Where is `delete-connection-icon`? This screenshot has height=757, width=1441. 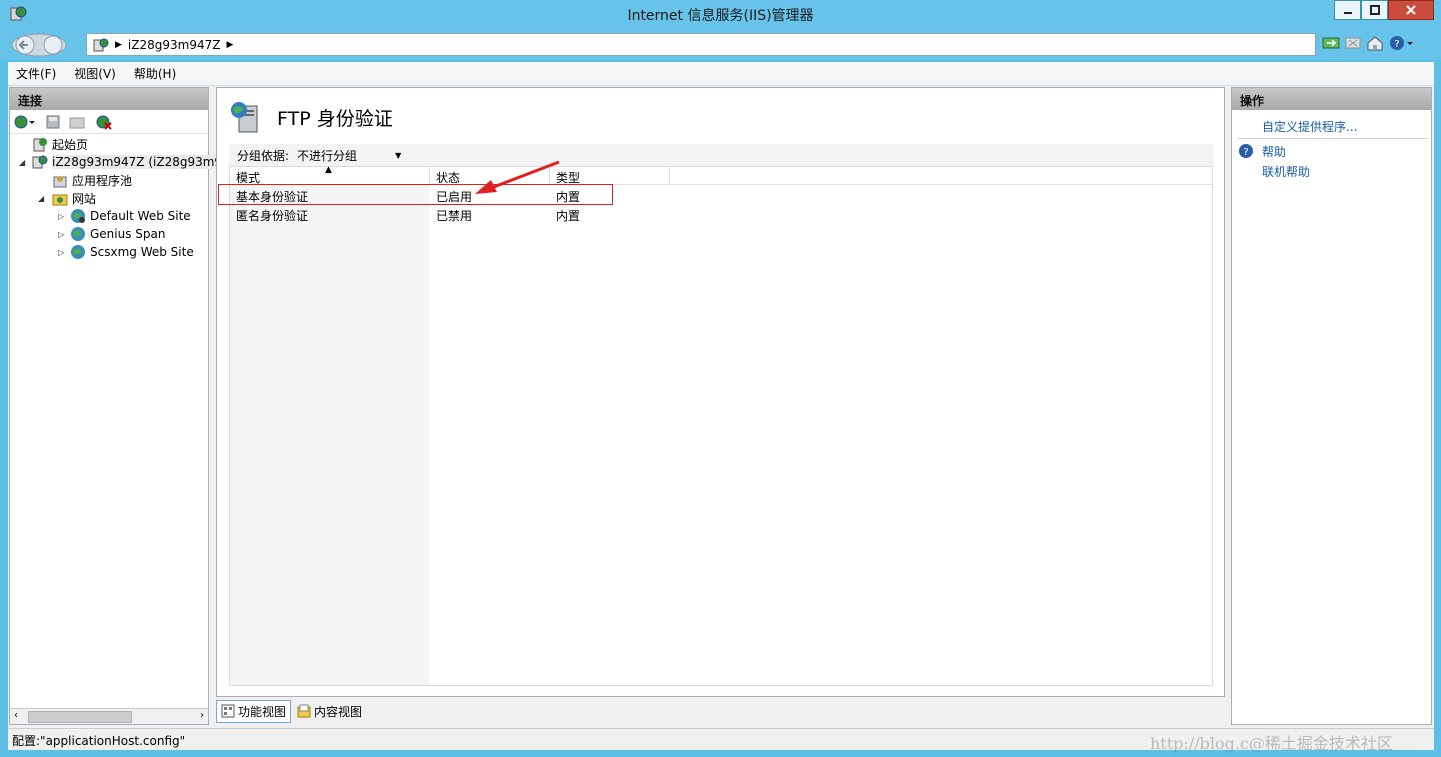 delete-connection-icon is located at coordinates (104, 122).